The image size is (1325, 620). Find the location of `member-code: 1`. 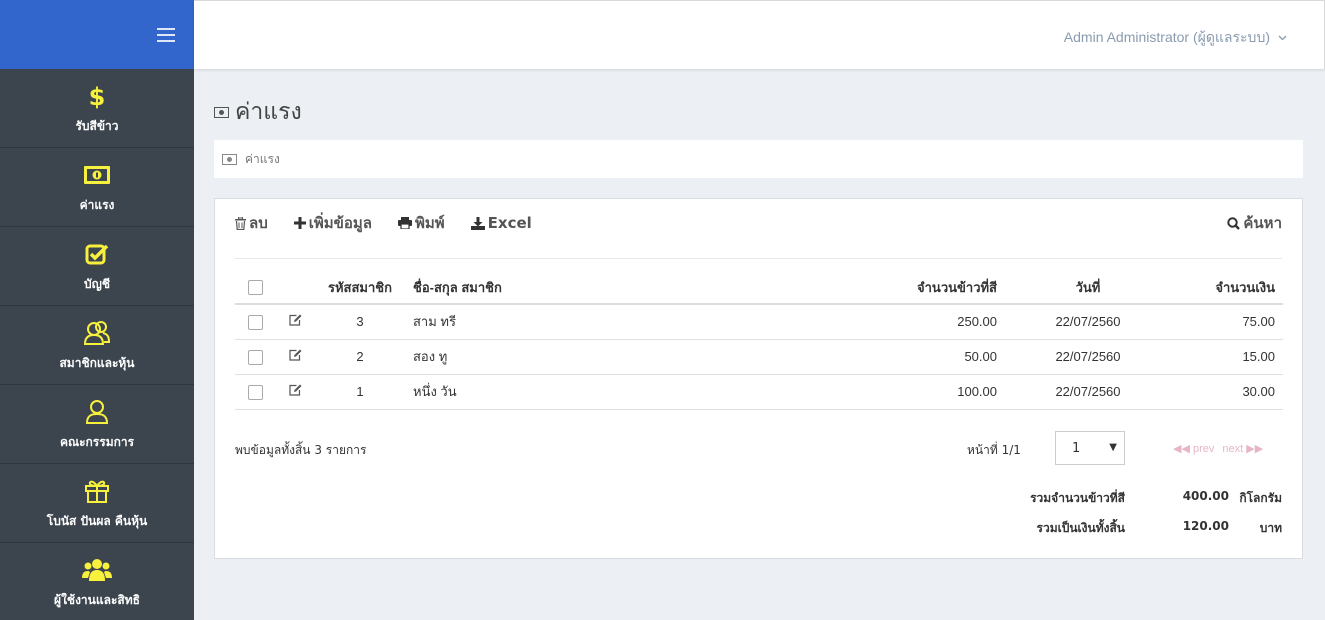

member-code: 1 is located at coordinates (360, 392).